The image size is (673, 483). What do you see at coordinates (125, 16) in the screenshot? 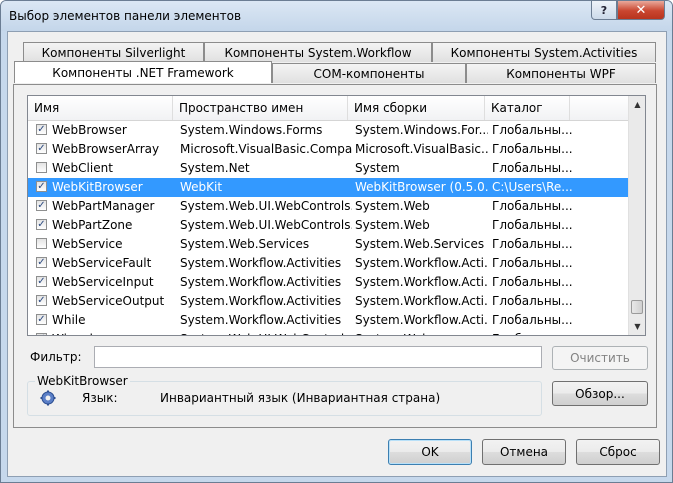
I see `window-title: Выбор элементов панели элементов` at bounding box center [125, 16].